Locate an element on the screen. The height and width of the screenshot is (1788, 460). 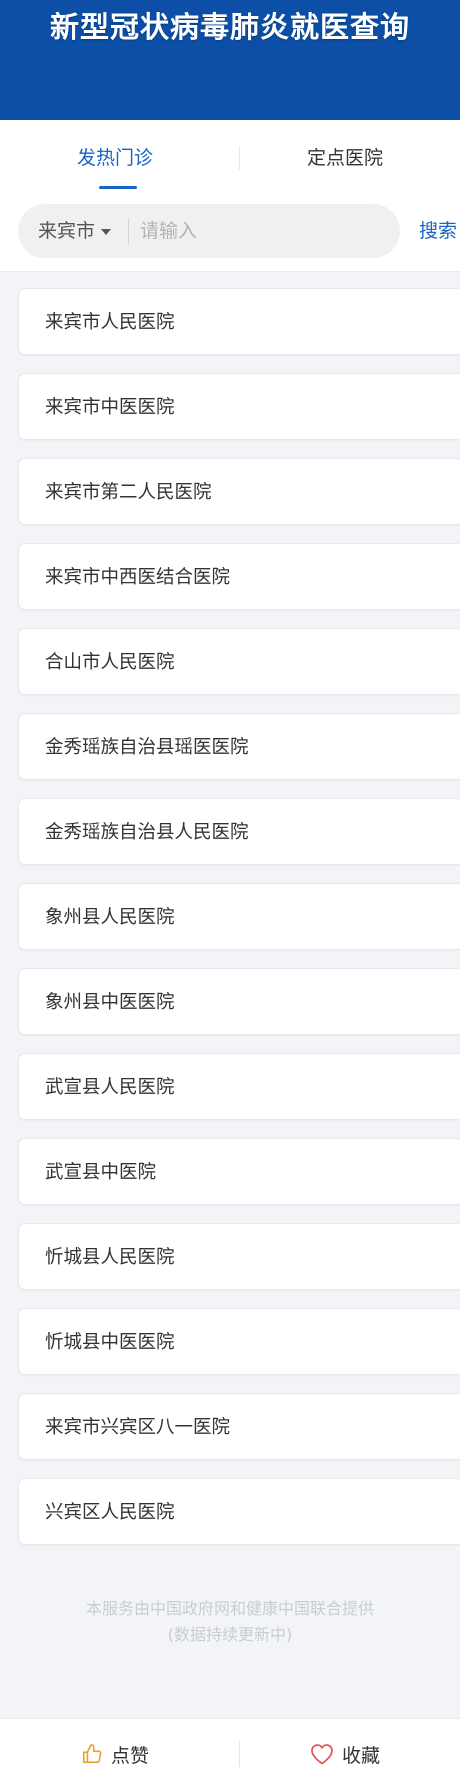
hospital-card: 来宾市中西医结合医院 is located at coordinates (239, 576).